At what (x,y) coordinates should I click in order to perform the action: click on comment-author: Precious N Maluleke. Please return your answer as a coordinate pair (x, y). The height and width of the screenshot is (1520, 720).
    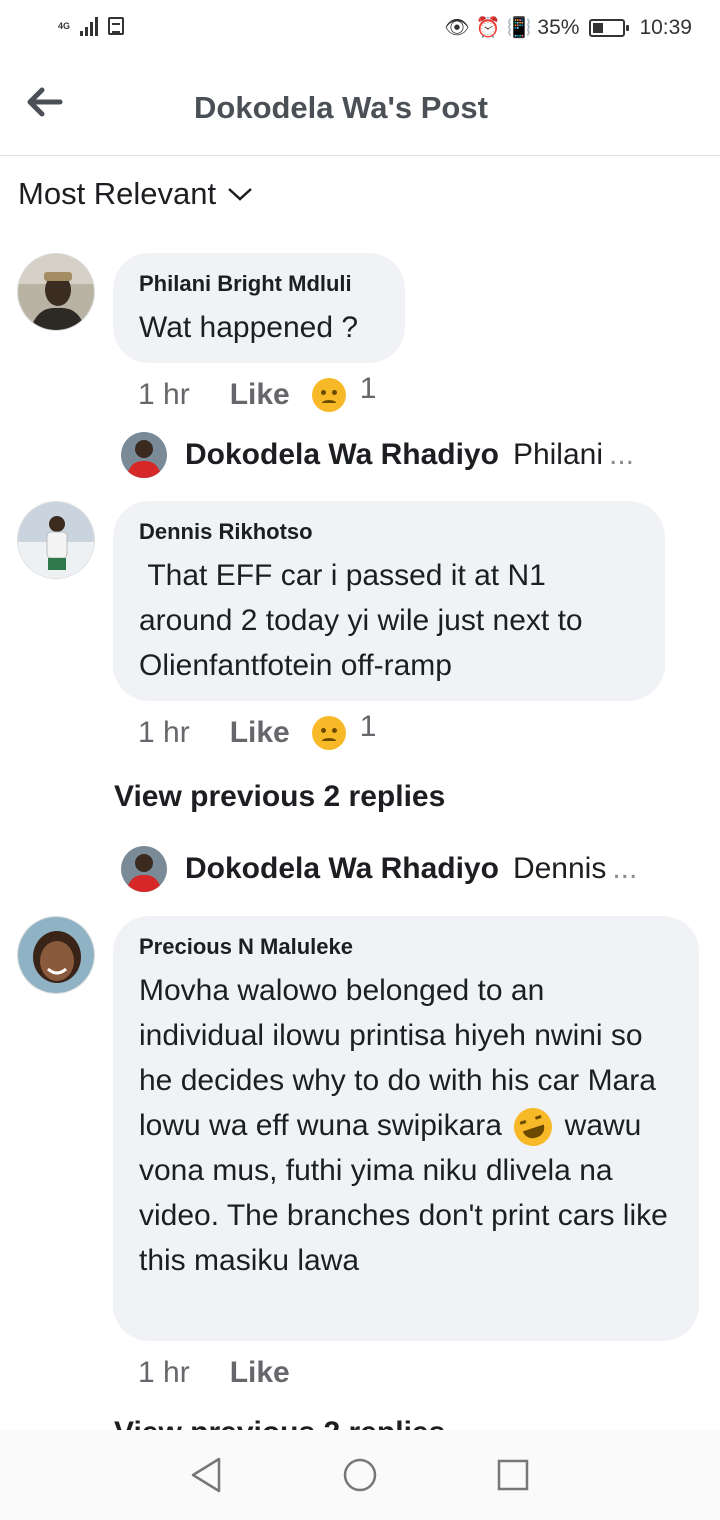
    Looking at the image, I should click on (406, 947).